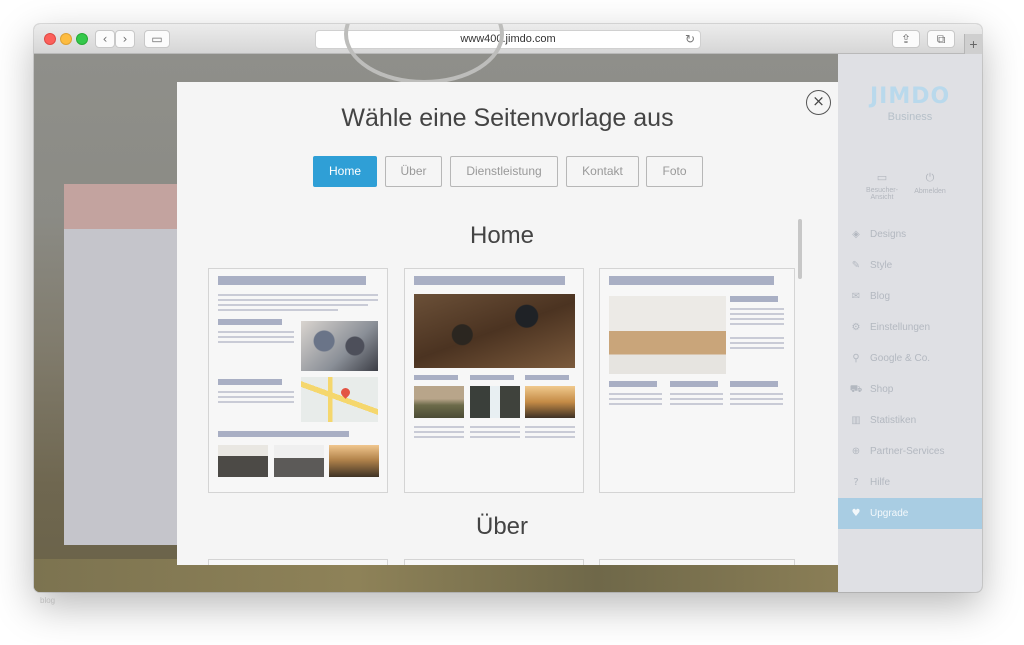  What do you see at coordinates (910, 96) in the screenshot?
I see `jimdo-logo: JIMDO` at bounding box center [910, 96].